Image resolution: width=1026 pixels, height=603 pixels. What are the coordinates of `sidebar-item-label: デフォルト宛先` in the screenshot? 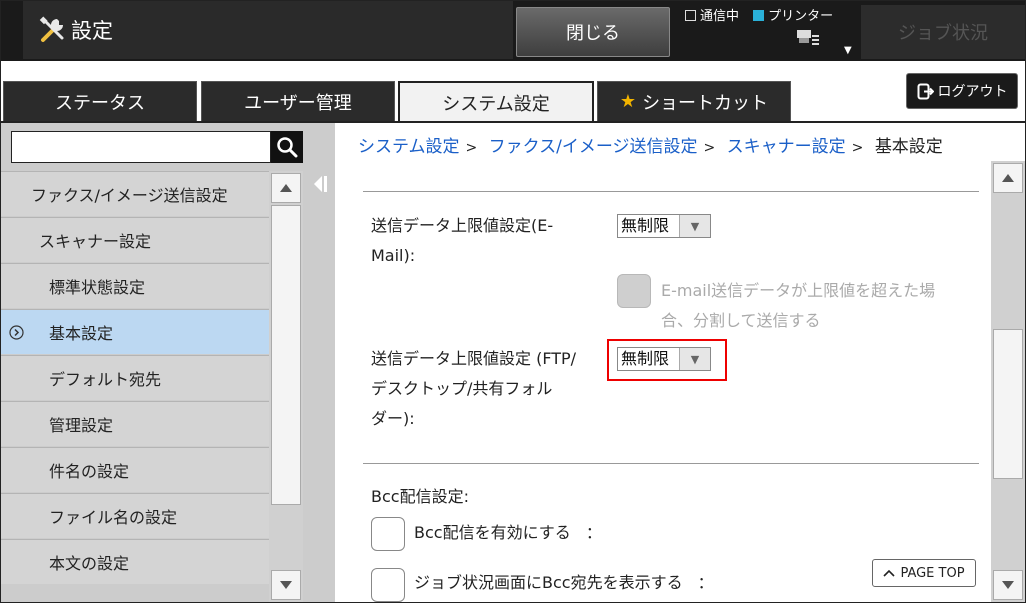 It's located at (105, 379).